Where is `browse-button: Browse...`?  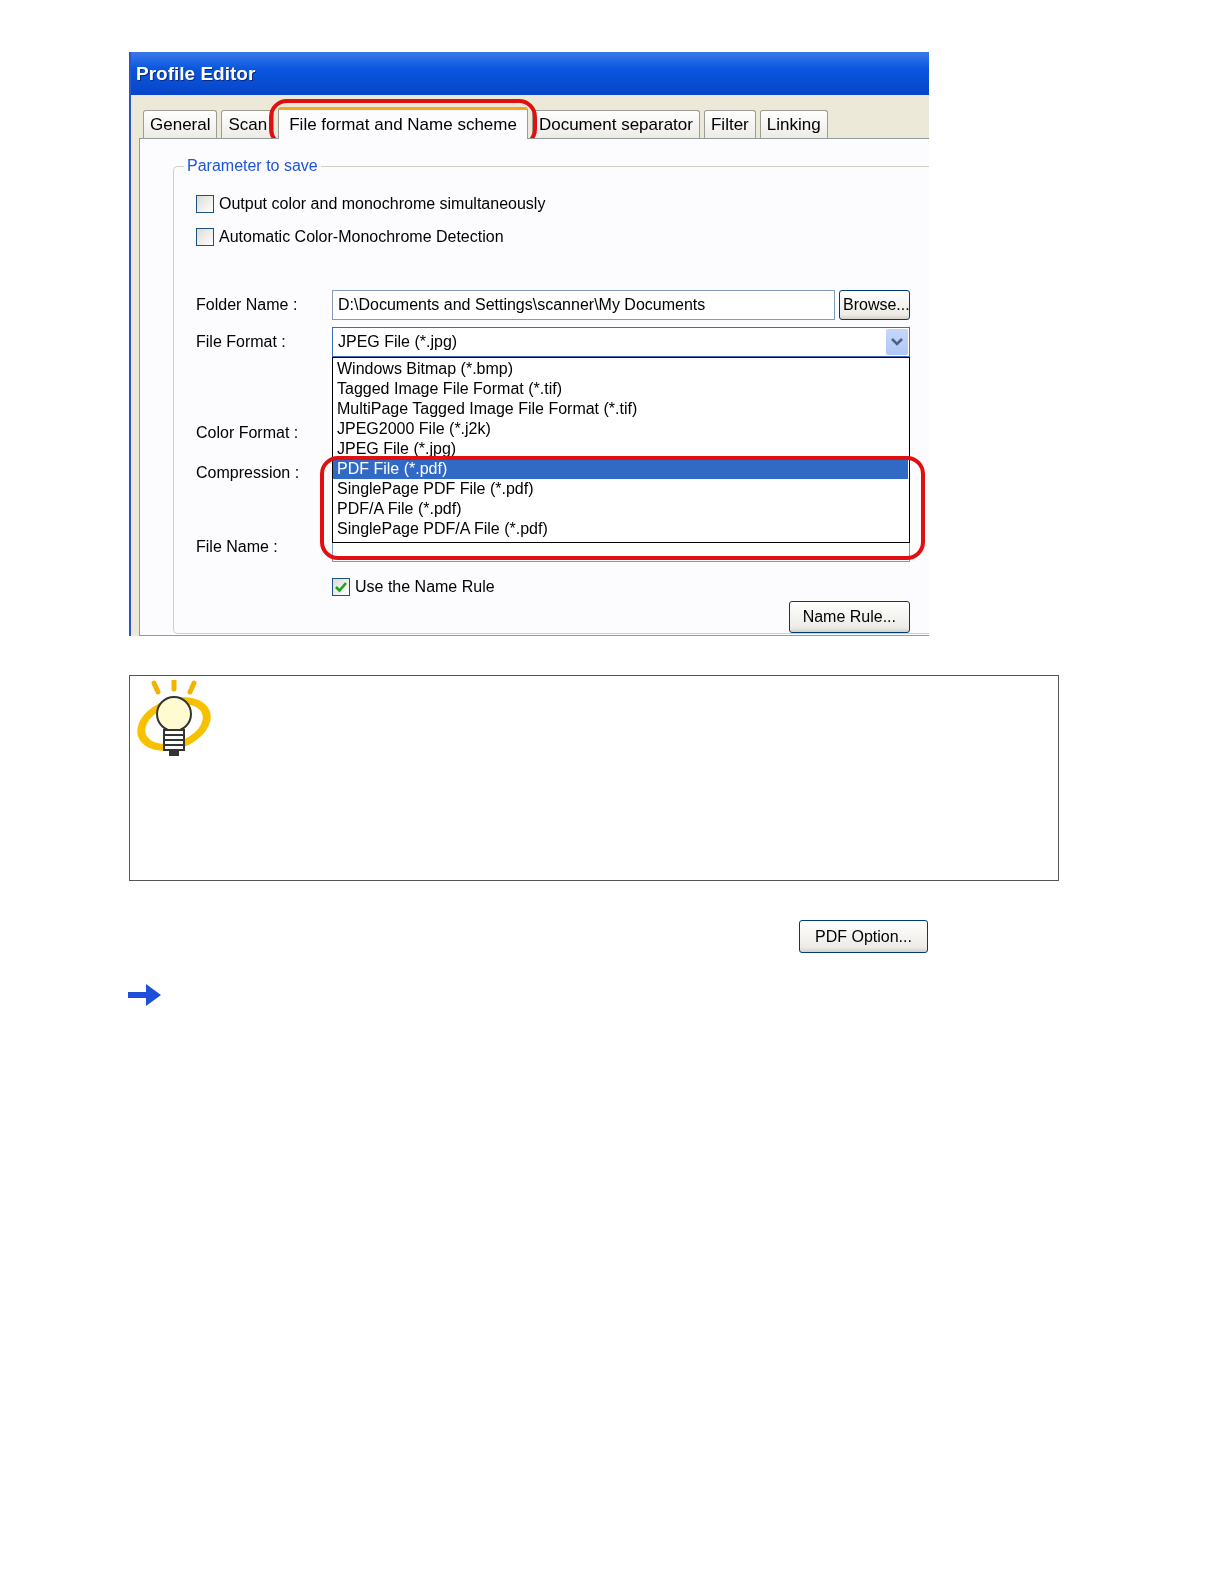 browse-button: Browse... is located at coordinates (874, 305).